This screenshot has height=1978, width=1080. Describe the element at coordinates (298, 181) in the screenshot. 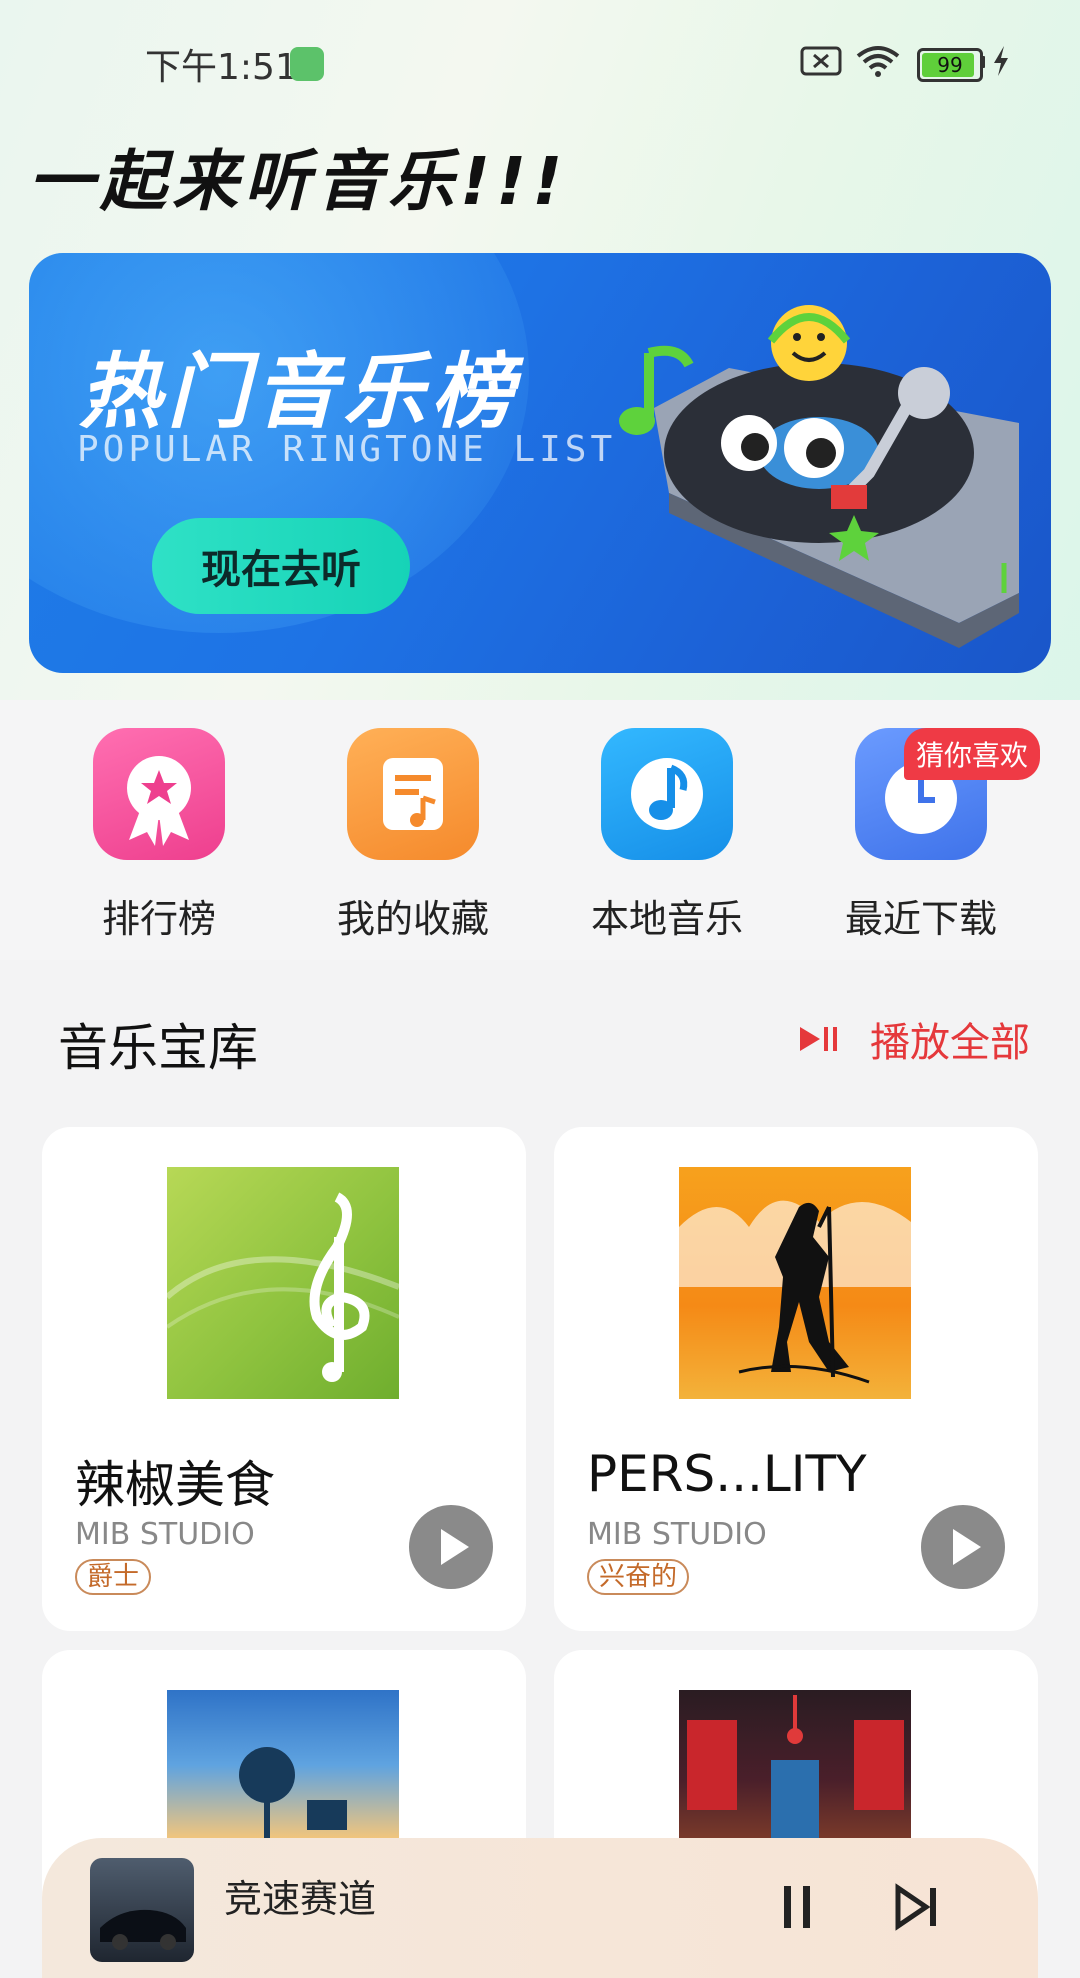

I see `page-title: 一起来听音乐!!!` at that location.